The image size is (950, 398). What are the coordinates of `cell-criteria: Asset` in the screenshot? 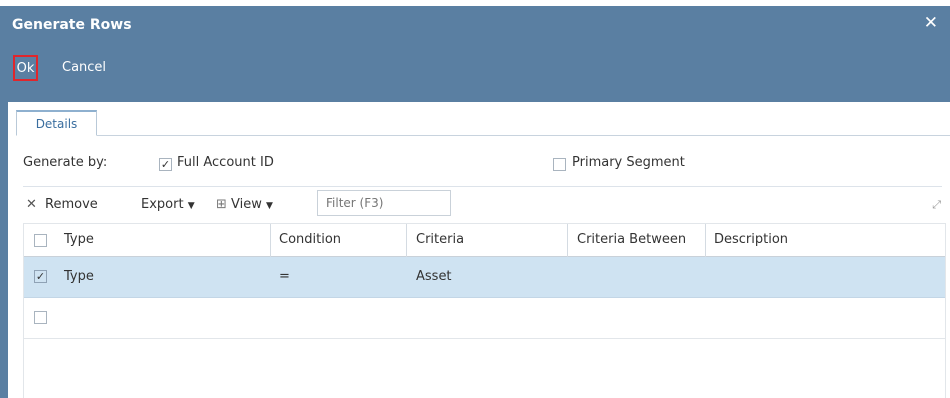 It's located at (434, 276).